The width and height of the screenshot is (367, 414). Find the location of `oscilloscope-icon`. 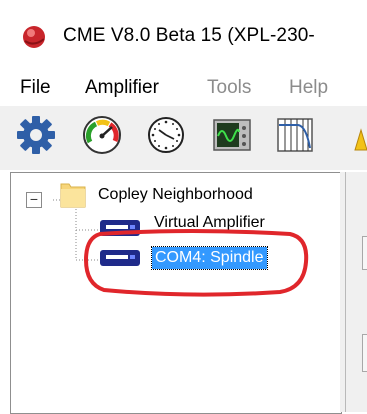

oscilloscope-icon is located at coordinates (232, 135).